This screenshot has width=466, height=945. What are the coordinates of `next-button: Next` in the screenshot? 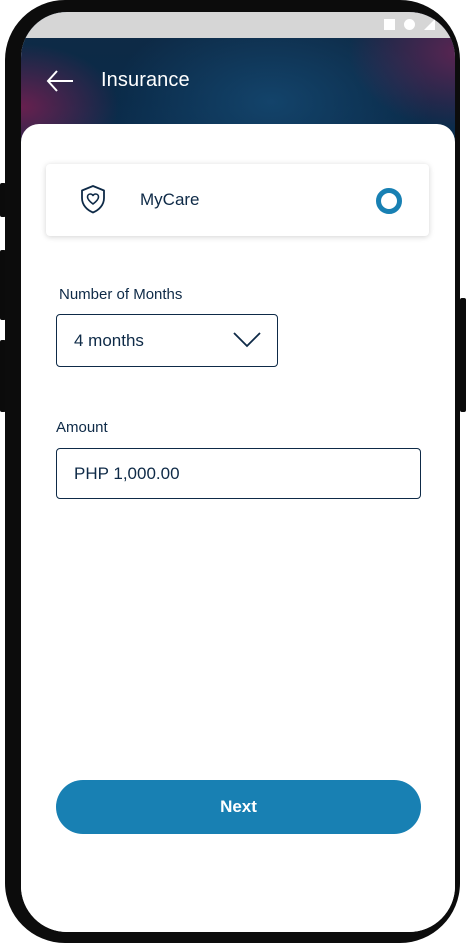 It's located at (238, 807).